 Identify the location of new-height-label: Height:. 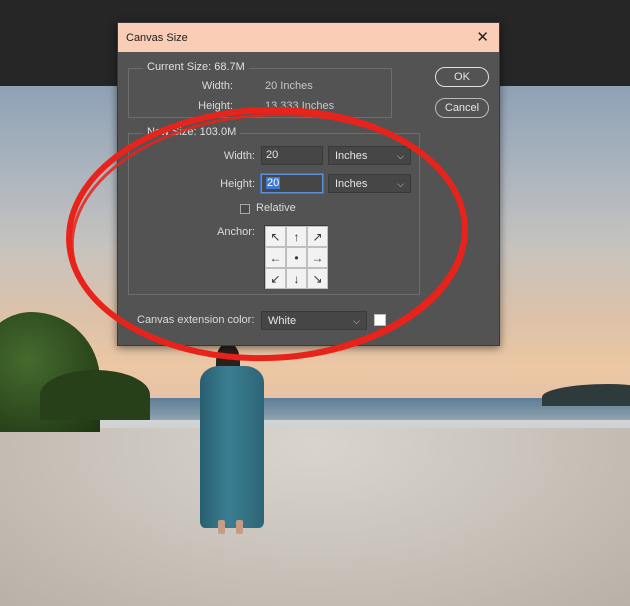
(237, 184).